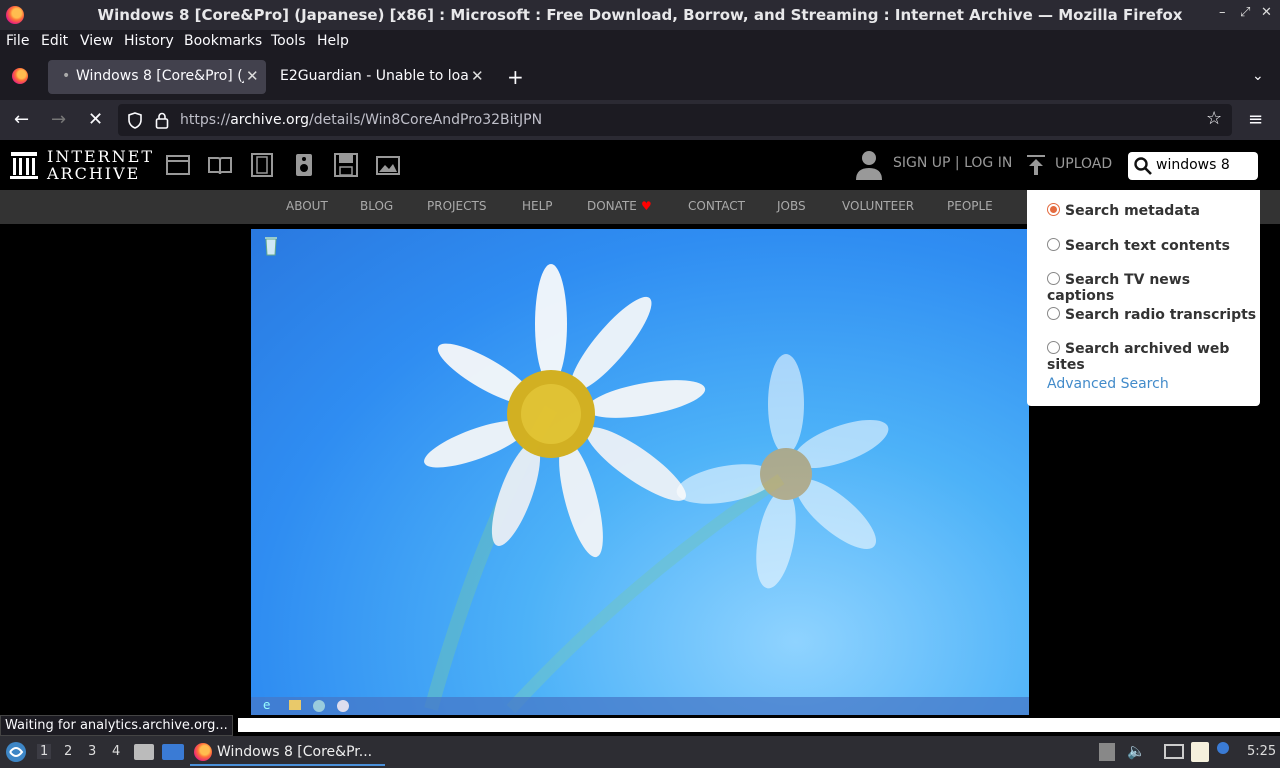 The width and height of the screenshot is (1280, 768). What do you see at coordinates (16, 752) in the screenshot?
I see `start-menu-icon` at bounding box center [16, 752].